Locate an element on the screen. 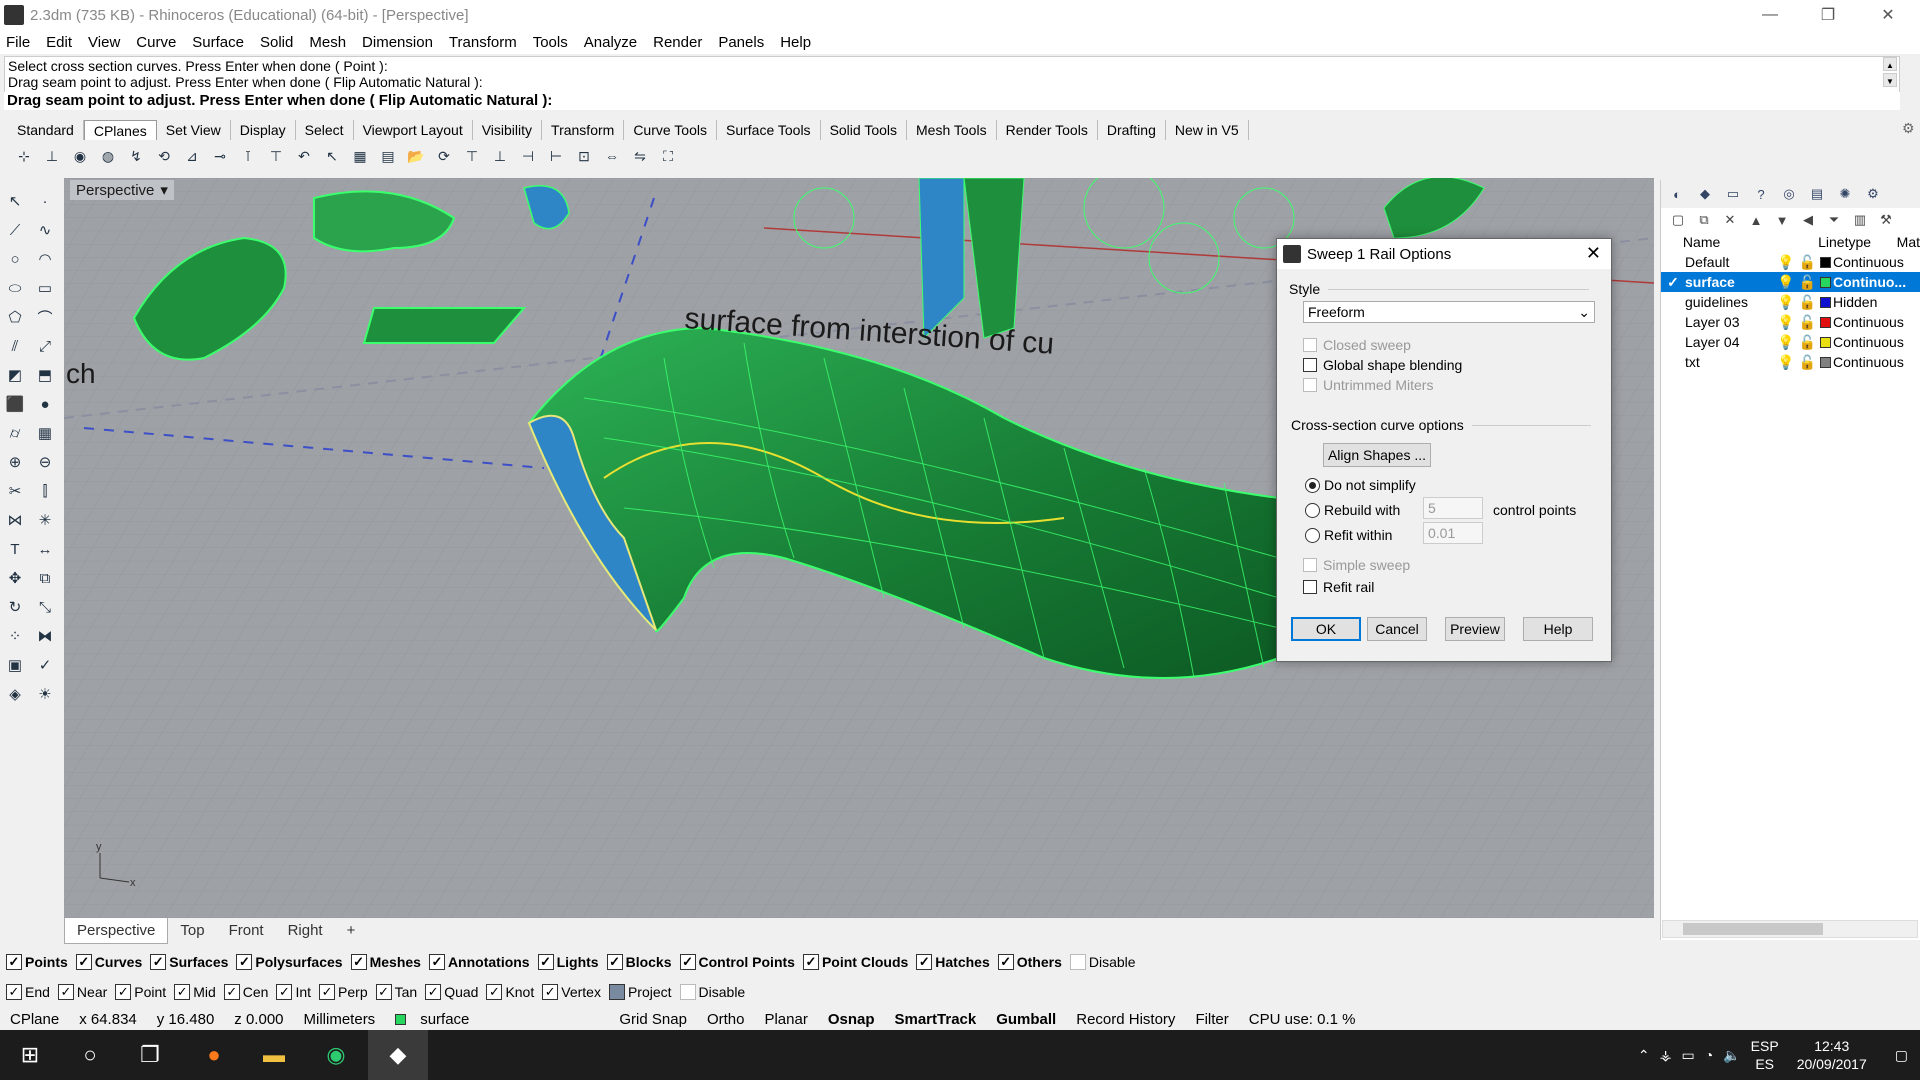 The height and width of the screenshot is (1080, 1920). cplane-surface-icon: ◍ is located at coordinates (108, 156).